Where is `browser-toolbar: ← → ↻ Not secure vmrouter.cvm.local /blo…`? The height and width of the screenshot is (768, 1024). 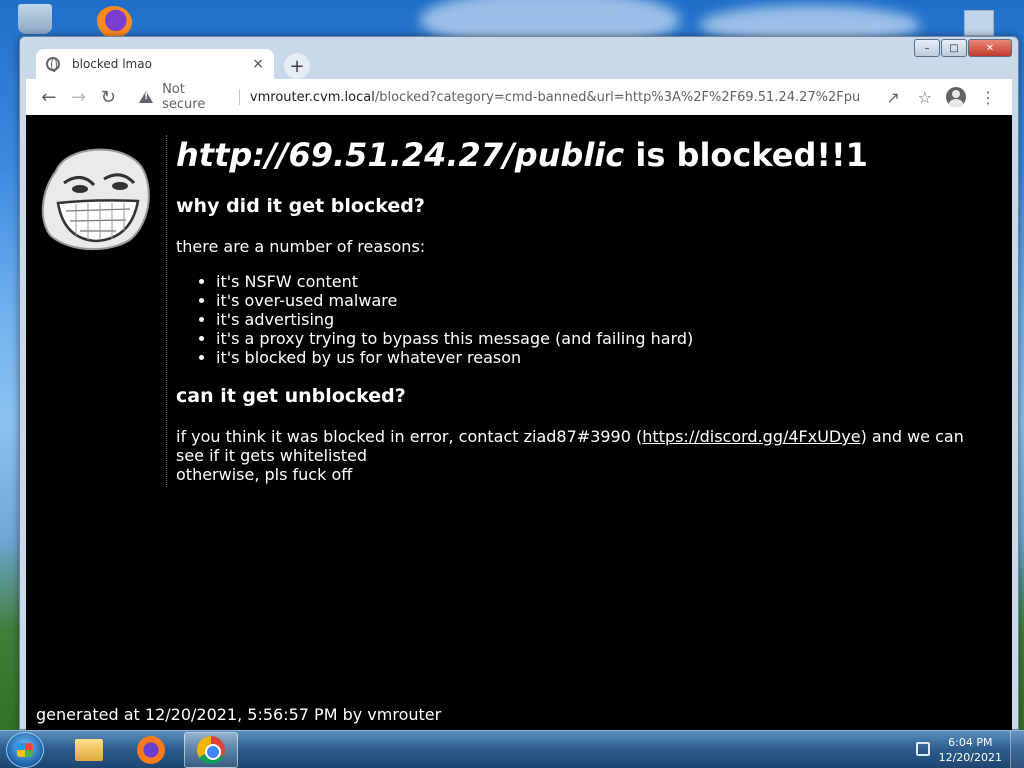
browser-toolbar: ← → ↻ Not secure vmrouter.cvm.local /blo… is located at coordinates (519, 97).